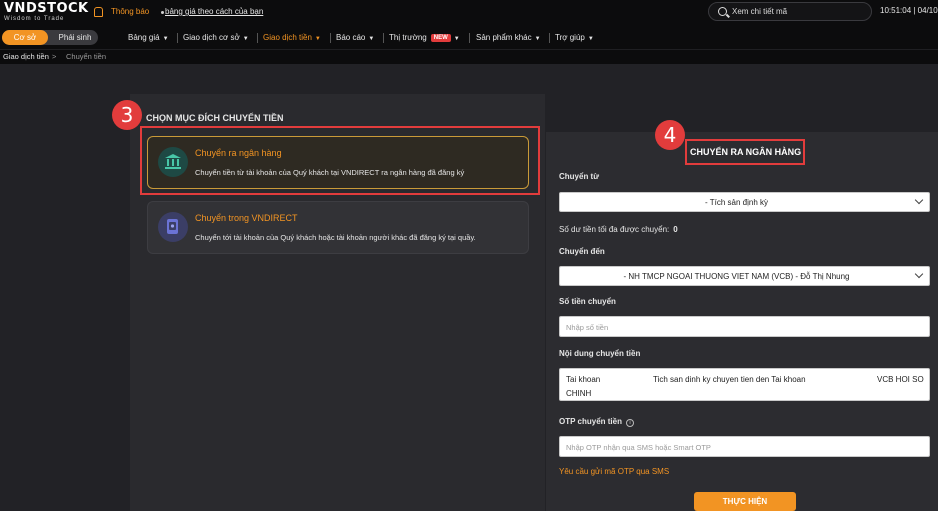 The height and width of the screenshot is (511, 938). Describe the element at coordinates (745, 501) in the screenshot. I see `submit-button: THỰC HIỆN` at that location.